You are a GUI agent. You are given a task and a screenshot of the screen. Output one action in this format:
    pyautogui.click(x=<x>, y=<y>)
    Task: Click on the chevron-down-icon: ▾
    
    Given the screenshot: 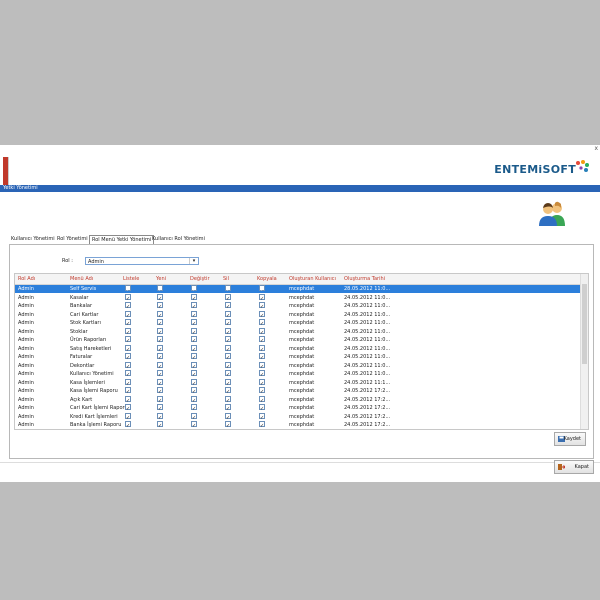 What is the action you would take?
    pyautogui.click(x=193, y=261)
    